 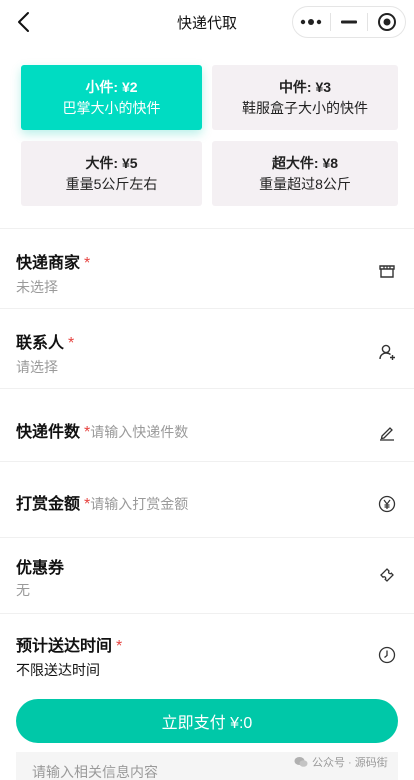 What do you see at coordinates (387, 271) in the screenshot?
I see `store-icon` at bounding box center [387, 271].